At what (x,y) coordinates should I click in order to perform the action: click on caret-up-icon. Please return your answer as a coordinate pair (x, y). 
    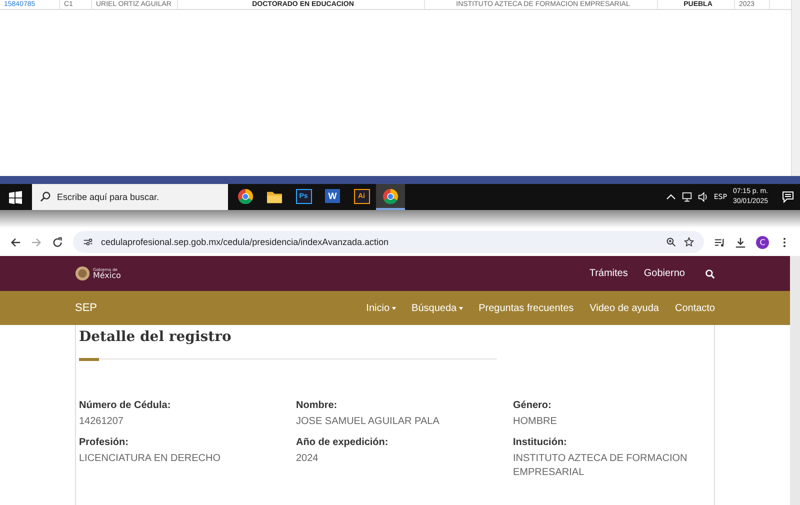
    Looking at the image, I should click on (671, 197).